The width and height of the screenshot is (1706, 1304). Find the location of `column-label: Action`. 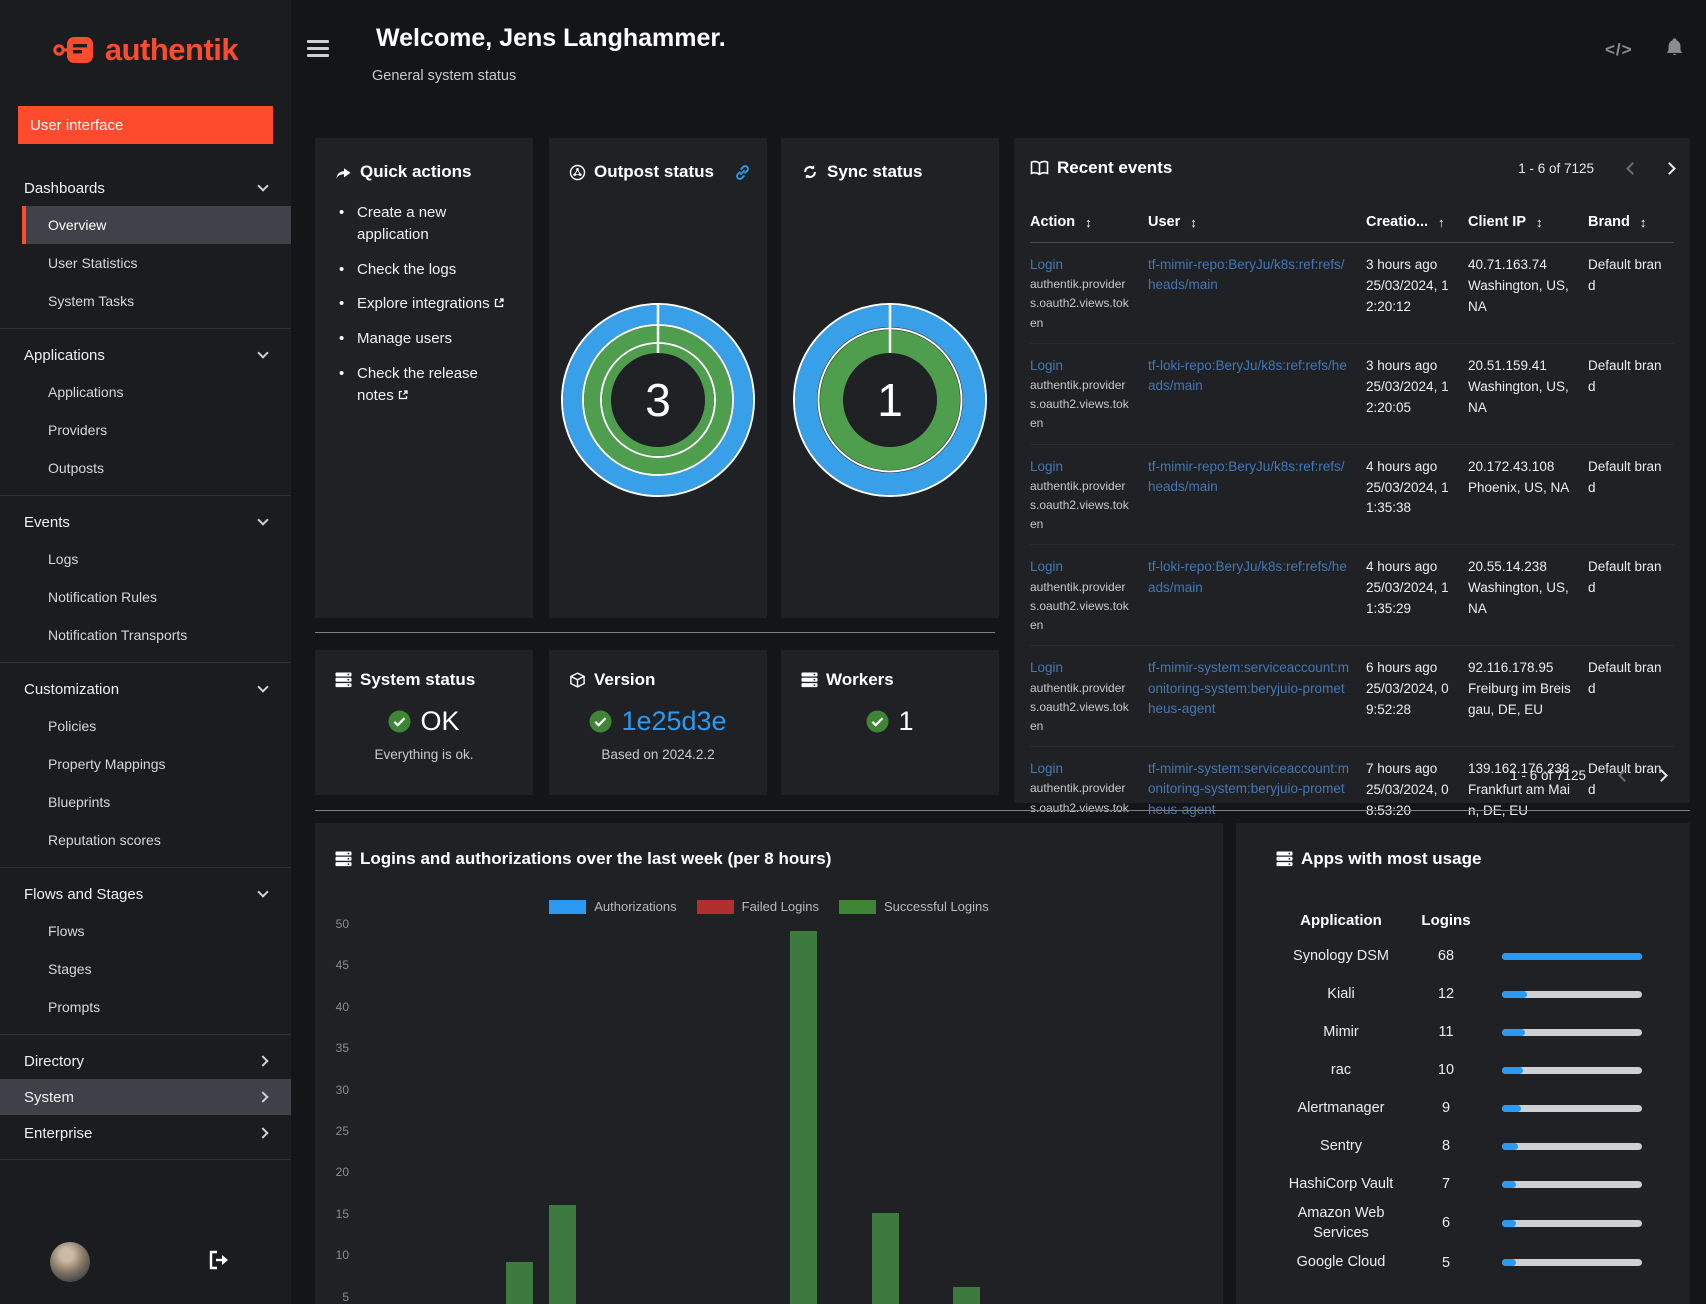

column-label: Action is located at coordinates (1052, 222).